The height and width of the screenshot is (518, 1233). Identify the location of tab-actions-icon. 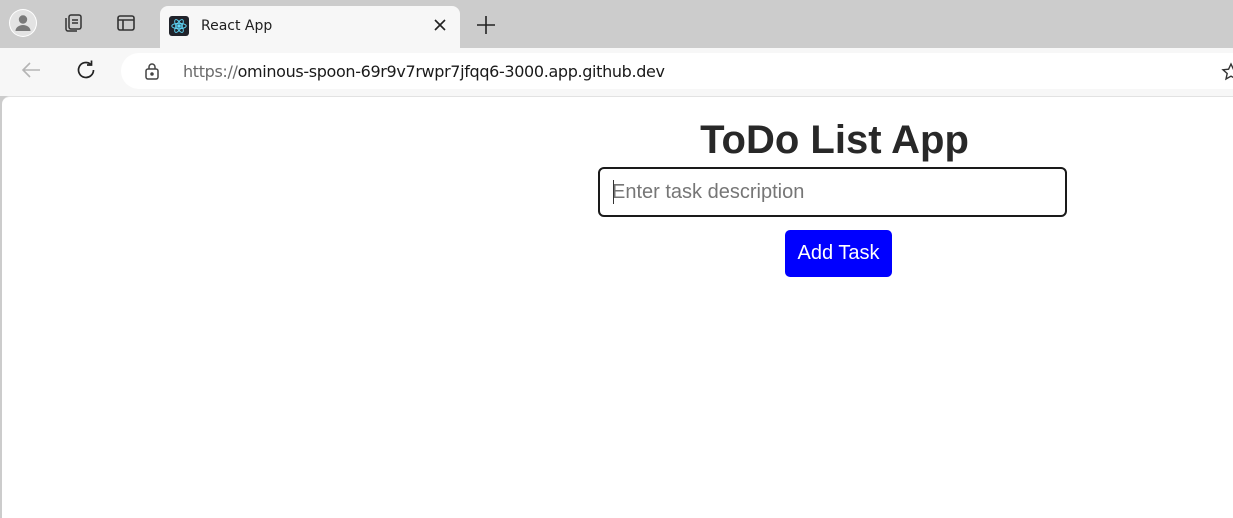
(126, 25).